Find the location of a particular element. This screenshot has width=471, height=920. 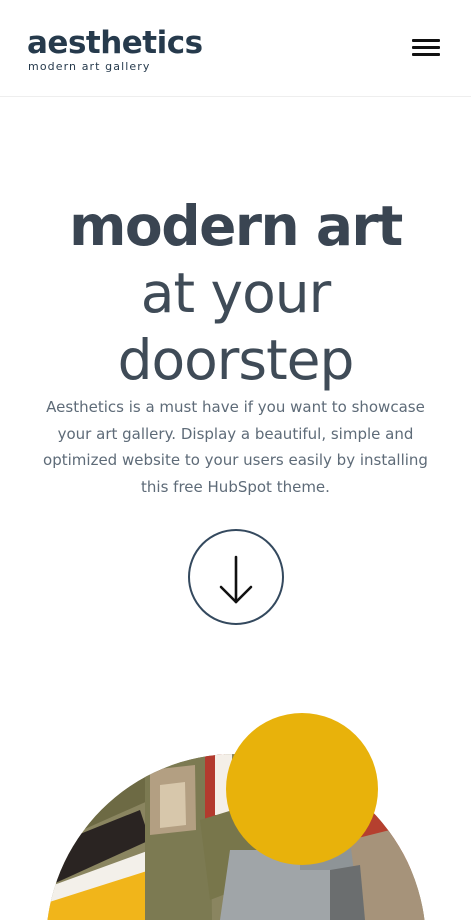

hamburger-menu-icon is located at coordinates (426, 49).